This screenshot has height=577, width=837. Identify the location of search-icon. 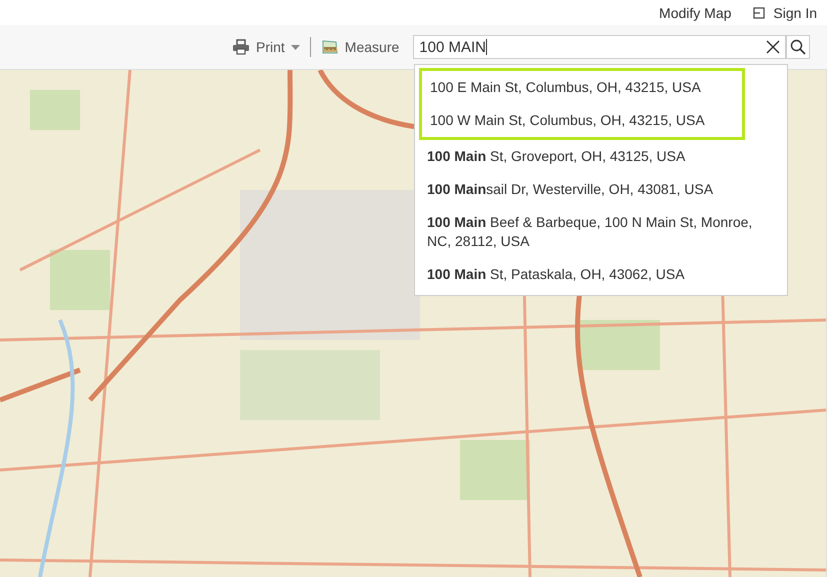
(798, 47).